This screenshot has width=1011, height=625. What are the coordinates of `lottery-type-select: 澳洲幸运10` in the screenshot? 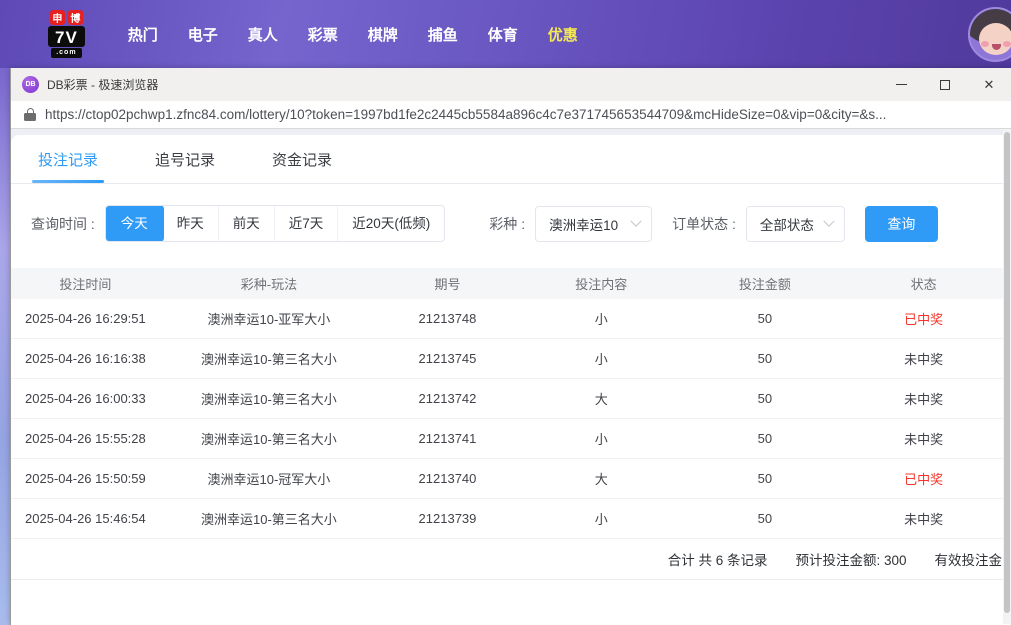 It's located at (594, 223).